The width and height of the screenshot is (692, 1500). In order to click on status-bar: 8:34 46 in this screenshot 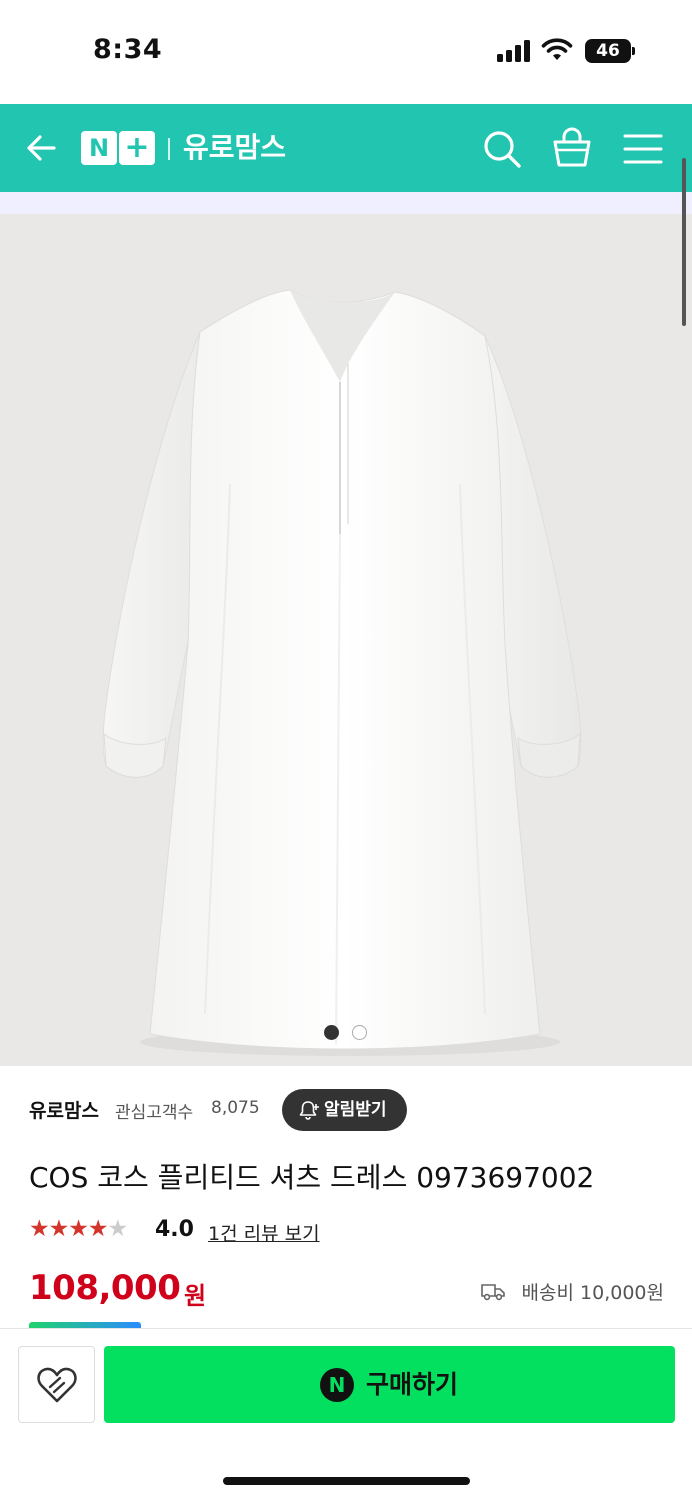, I will do `click(346, 52)`.